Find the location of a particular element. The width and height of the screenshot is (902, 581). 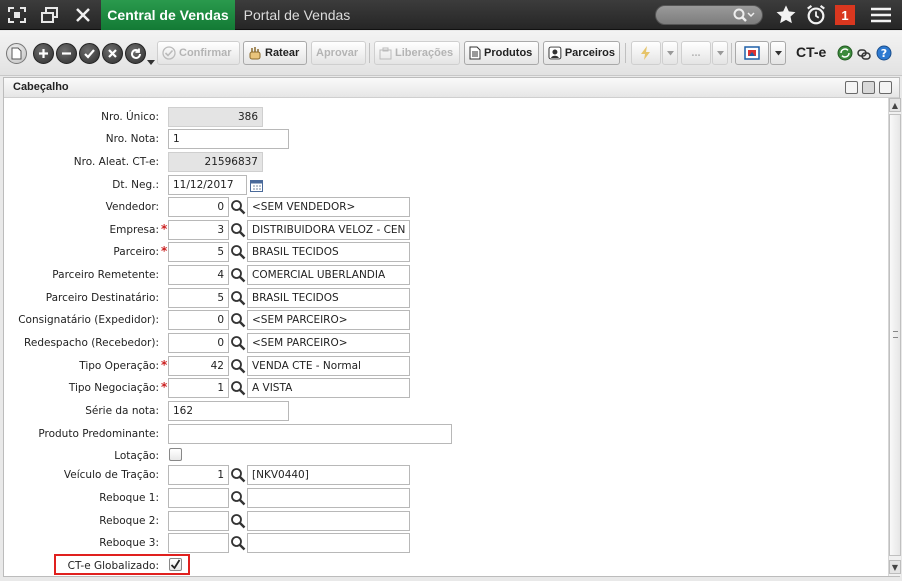

serie-nota-input: 162 is located at coordinates (228, 411).